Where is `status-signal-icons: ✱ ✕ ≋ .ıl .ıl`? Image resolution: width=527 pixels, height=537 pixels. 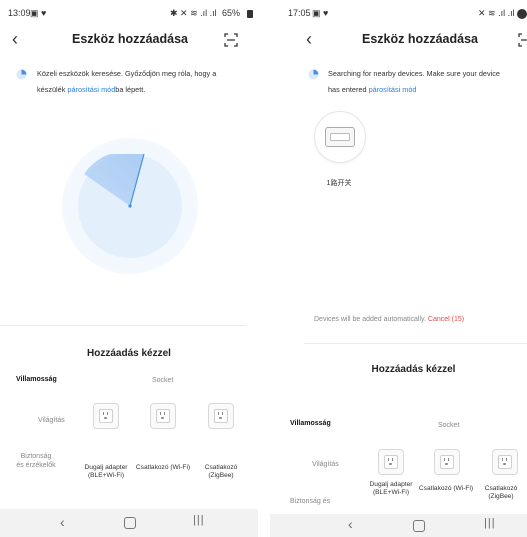
status-signal-icons: ✱ ✕ ≋ .ıl .ıl is located at coordinates (193, 13).